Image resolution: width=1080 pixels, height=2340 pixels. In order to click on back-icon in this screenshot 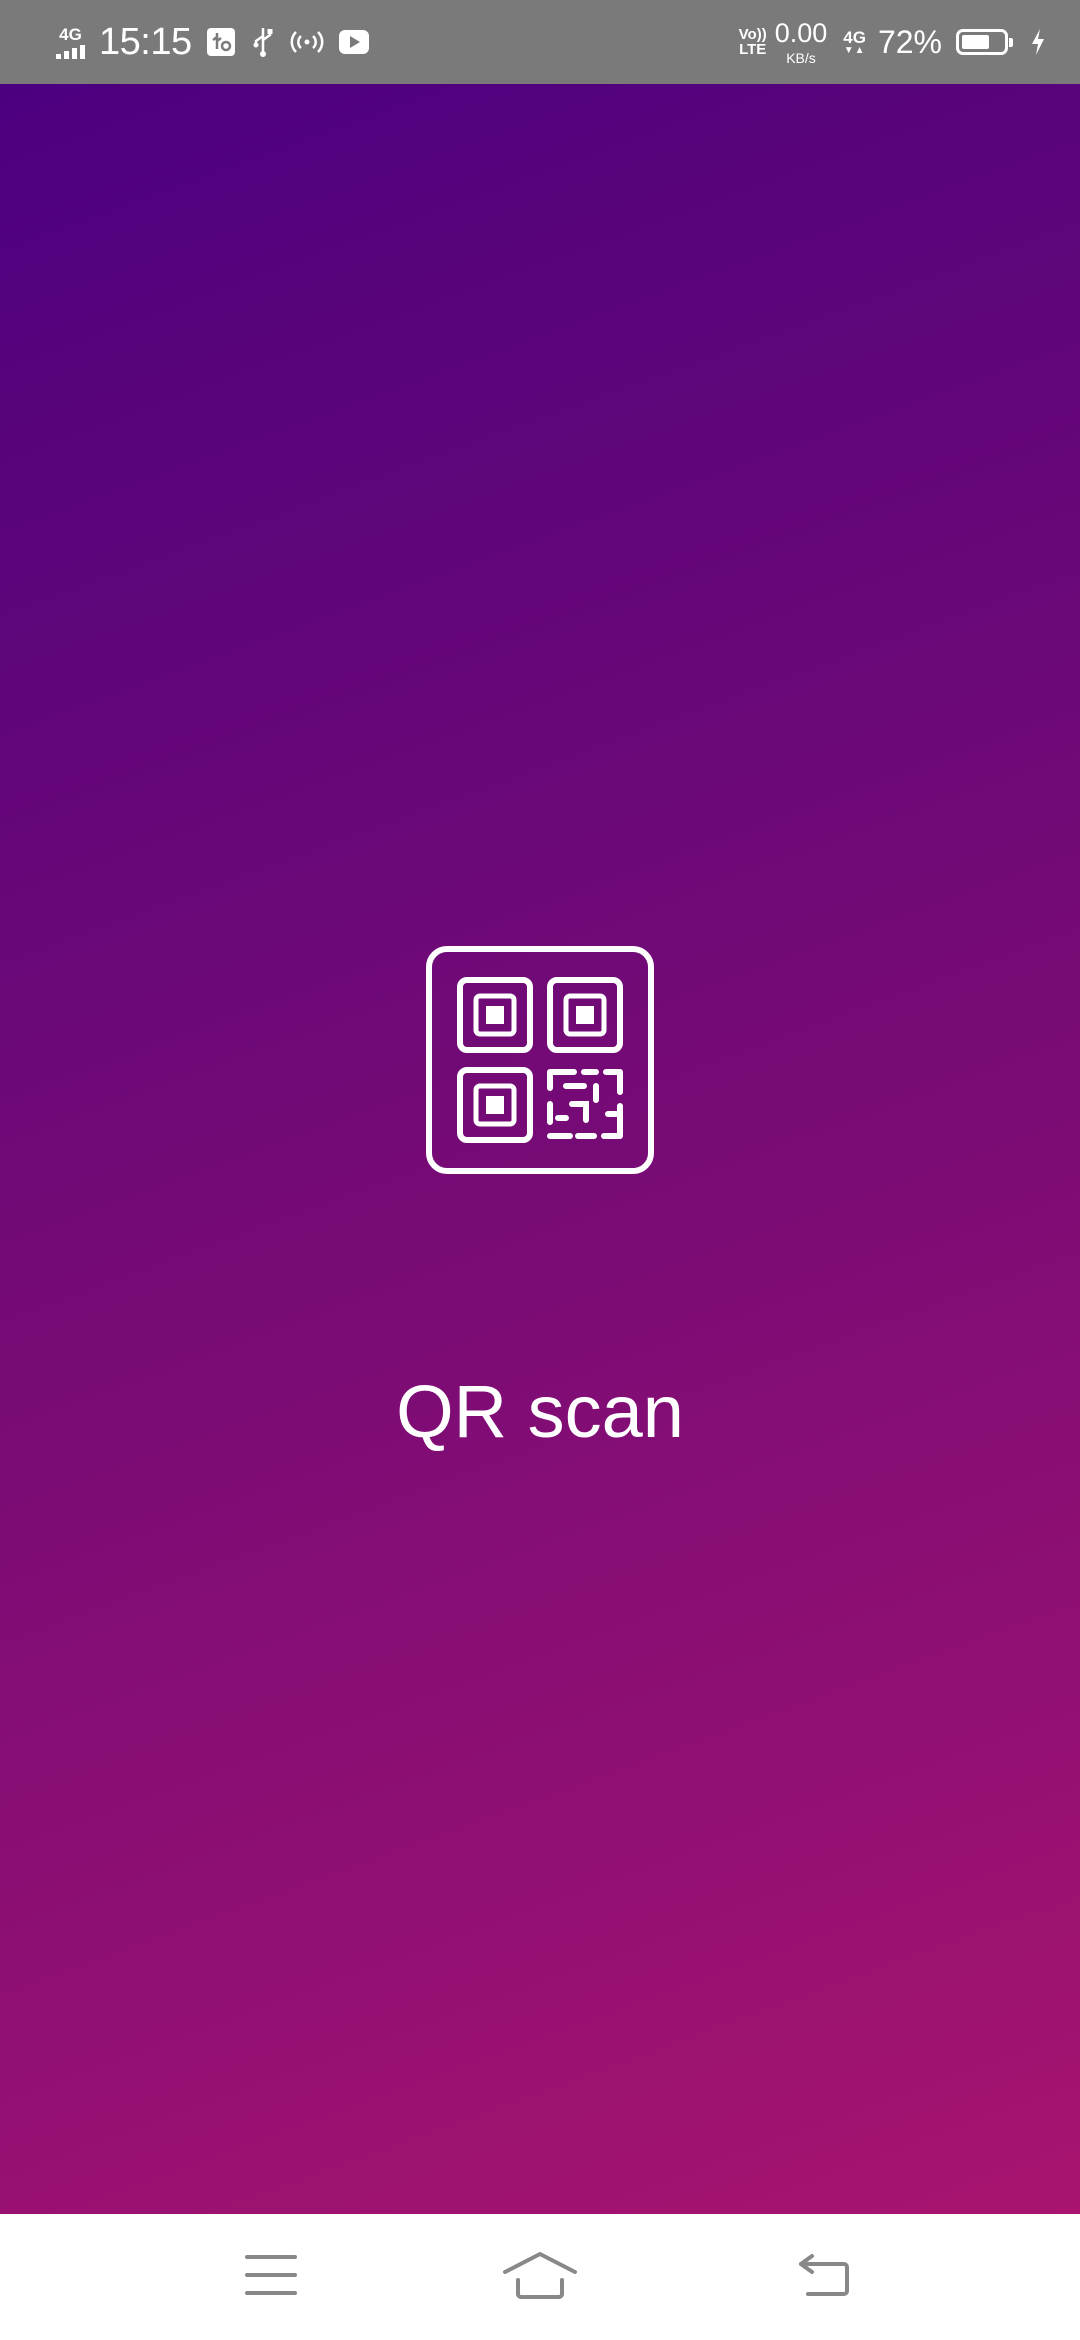, I will do `click(824, 2277)`.